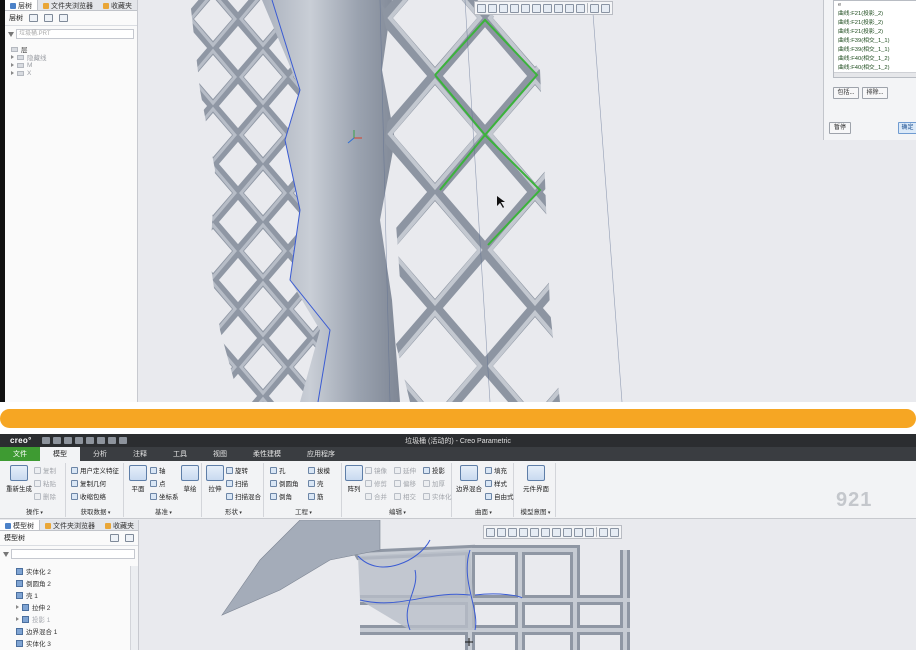 This screenshot has height=650, width=916. Describe the element at coordinates (284, 483) in the screenshot. I see `round-button: 倒圆角` at that location.